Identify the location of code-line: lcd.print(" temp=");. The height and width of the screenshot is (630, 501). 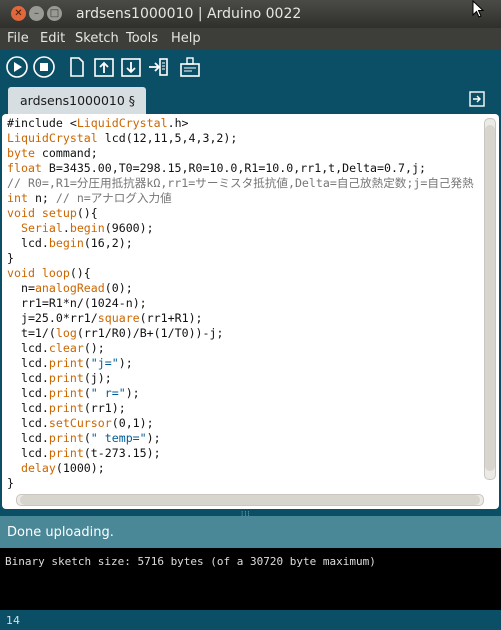
(90, 438).